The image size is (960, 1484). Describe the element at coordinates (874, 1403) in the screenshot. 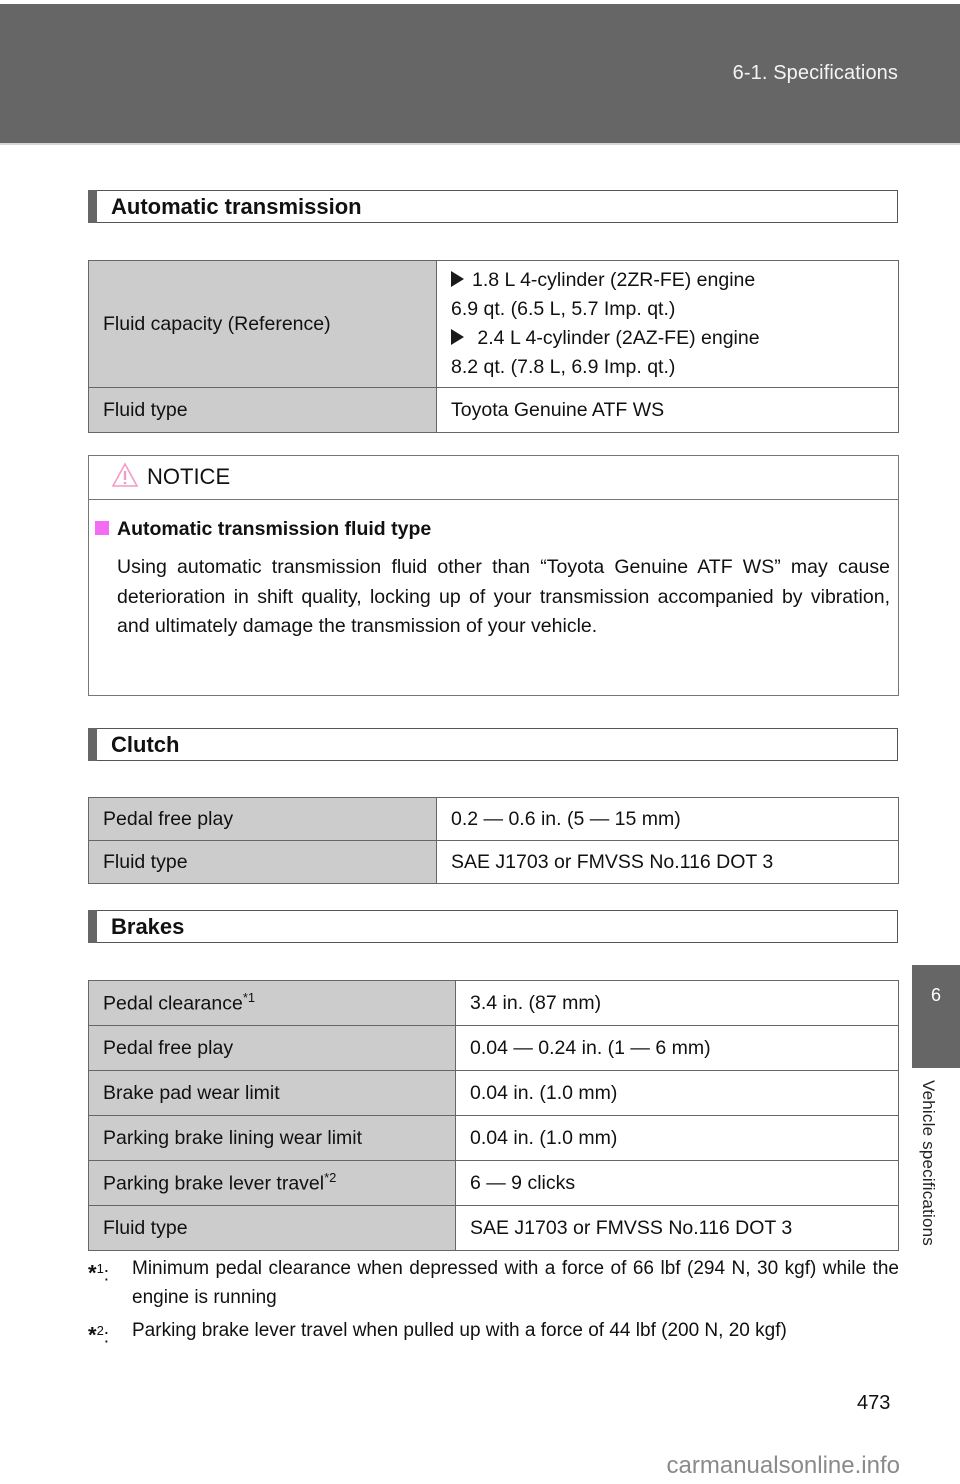

I see `page-number: 473` at that location.